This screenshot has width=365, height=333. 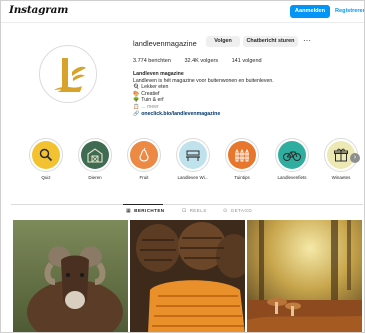 What do you see at coordinates (144, 154) in the screenshot?
I see `pear-icon` at bounding box center [144, 154].